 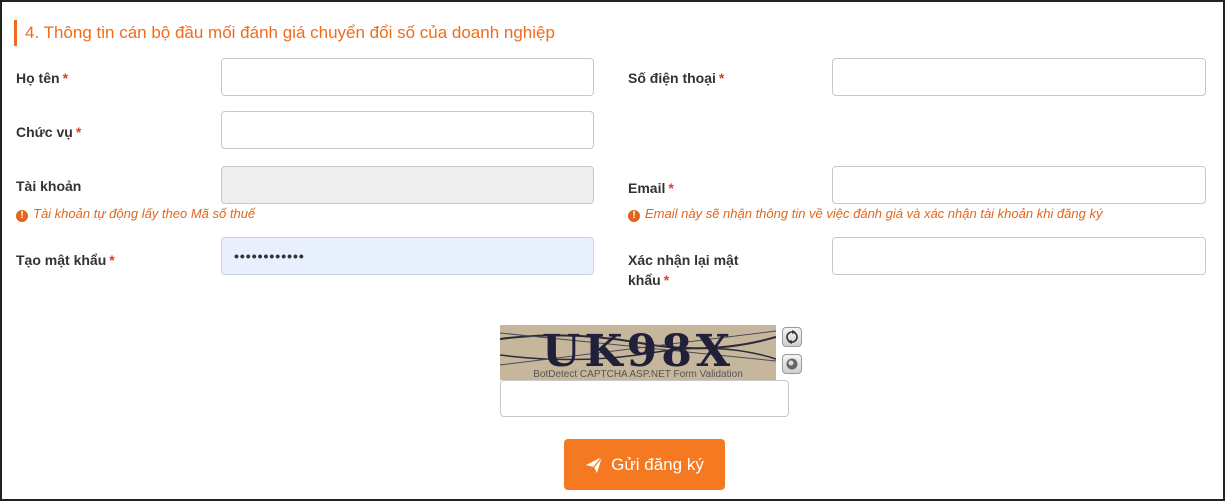 I want to click on captcha-input, so click(x=644, y=398).